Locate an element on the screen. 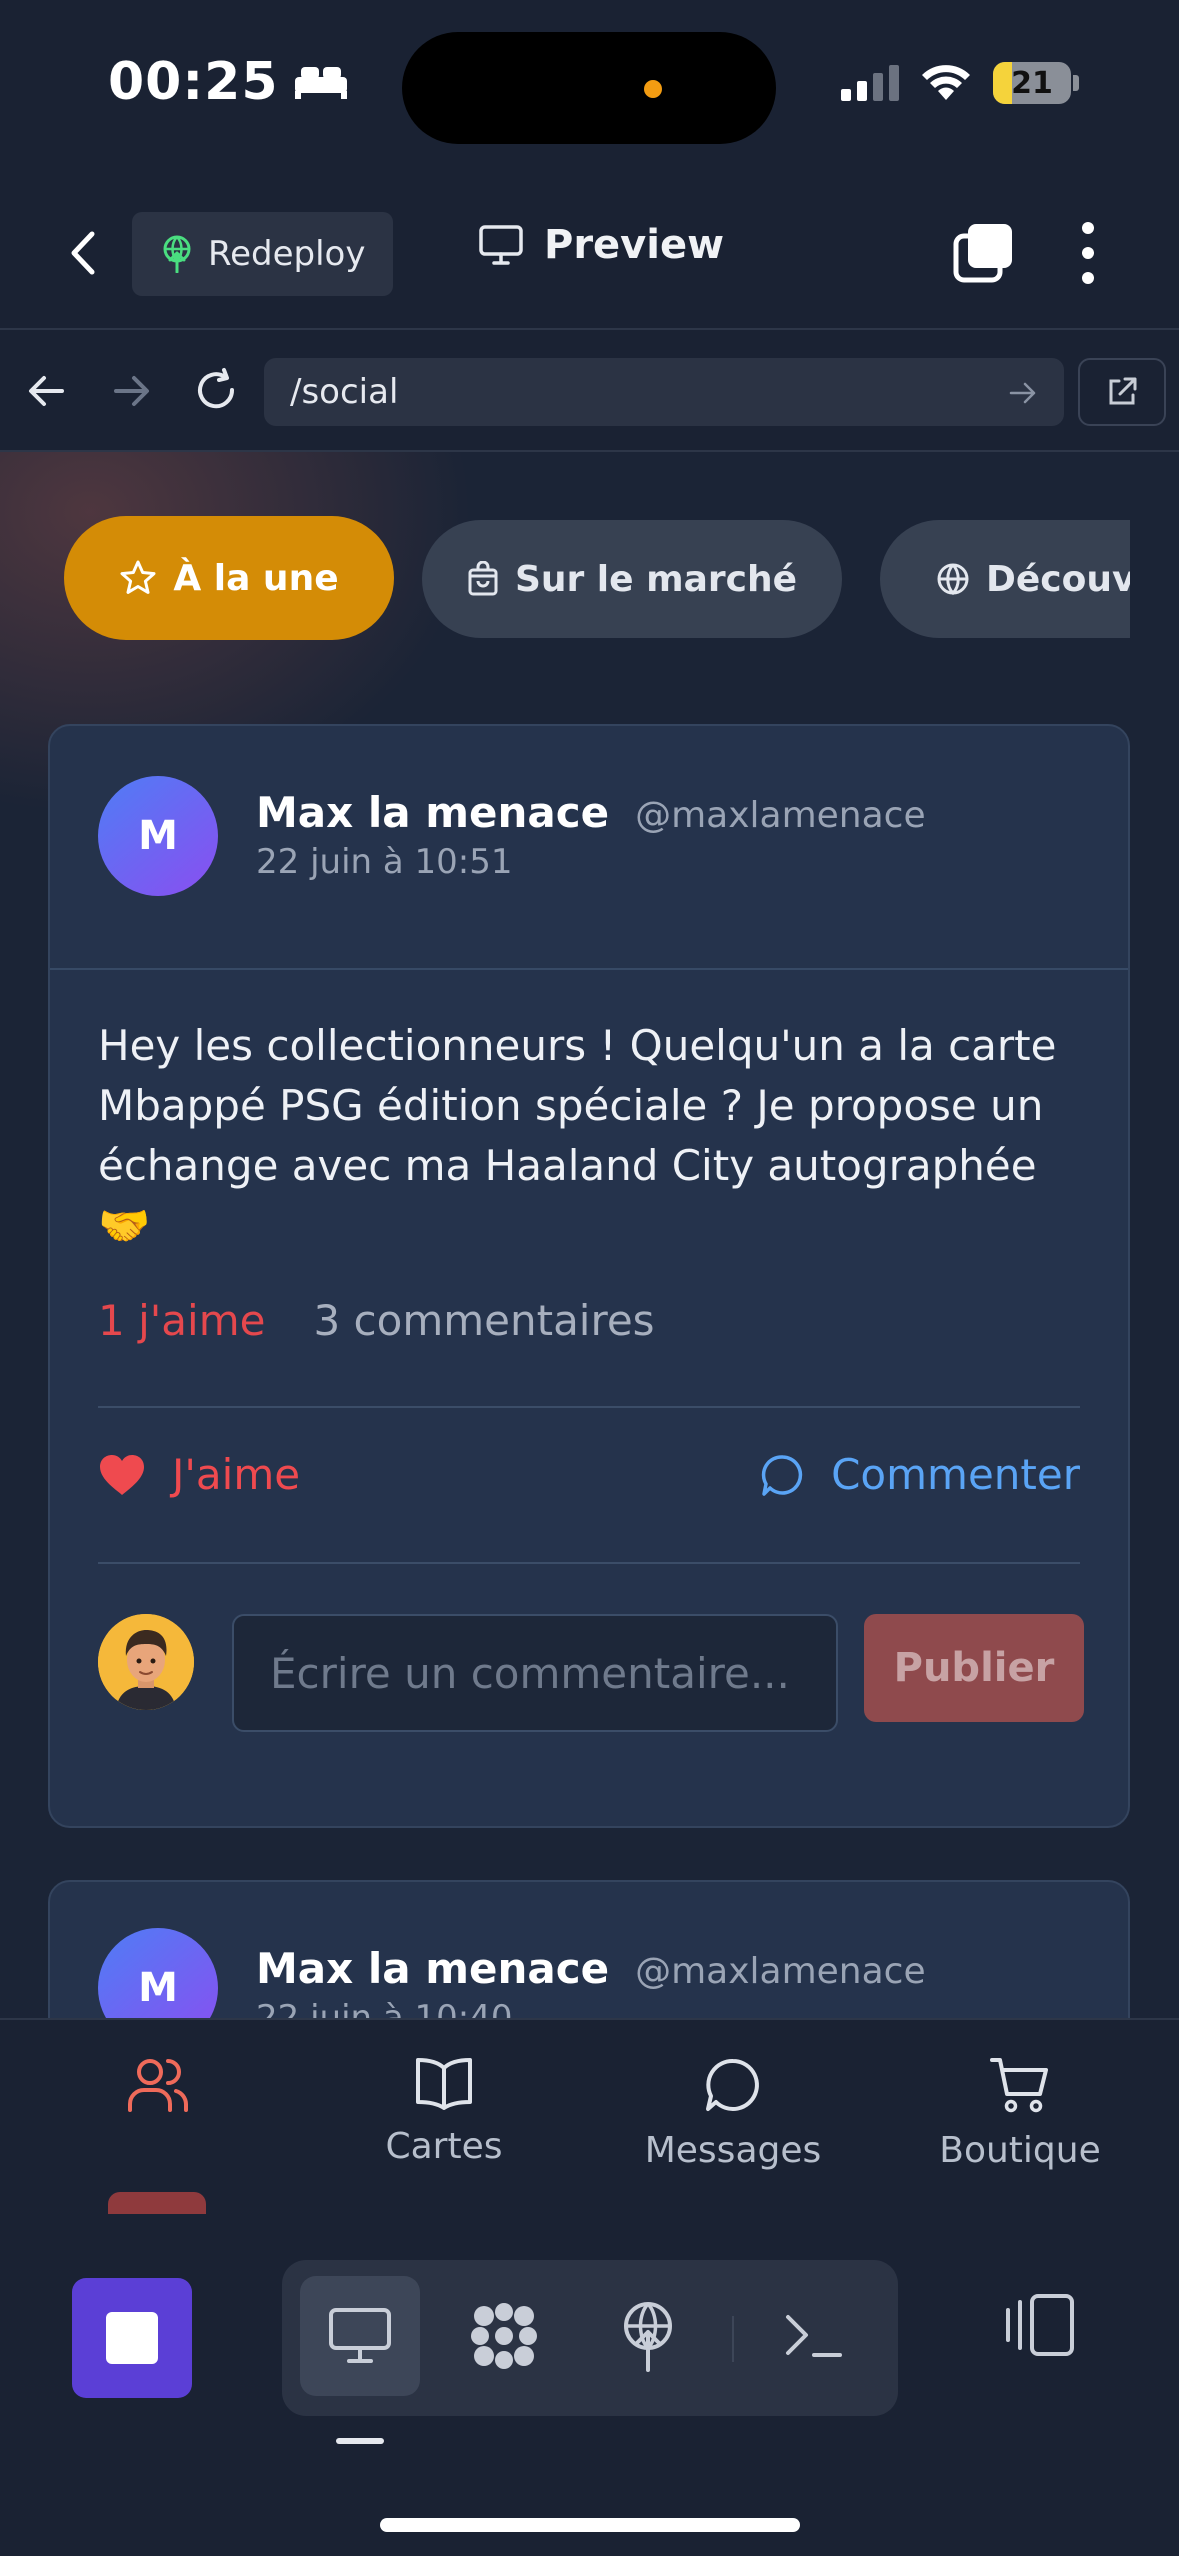 Image resolution: width=1179 pixels, height=2556 pixels. like-button: J'aime is located at coordinates (199, 1474).